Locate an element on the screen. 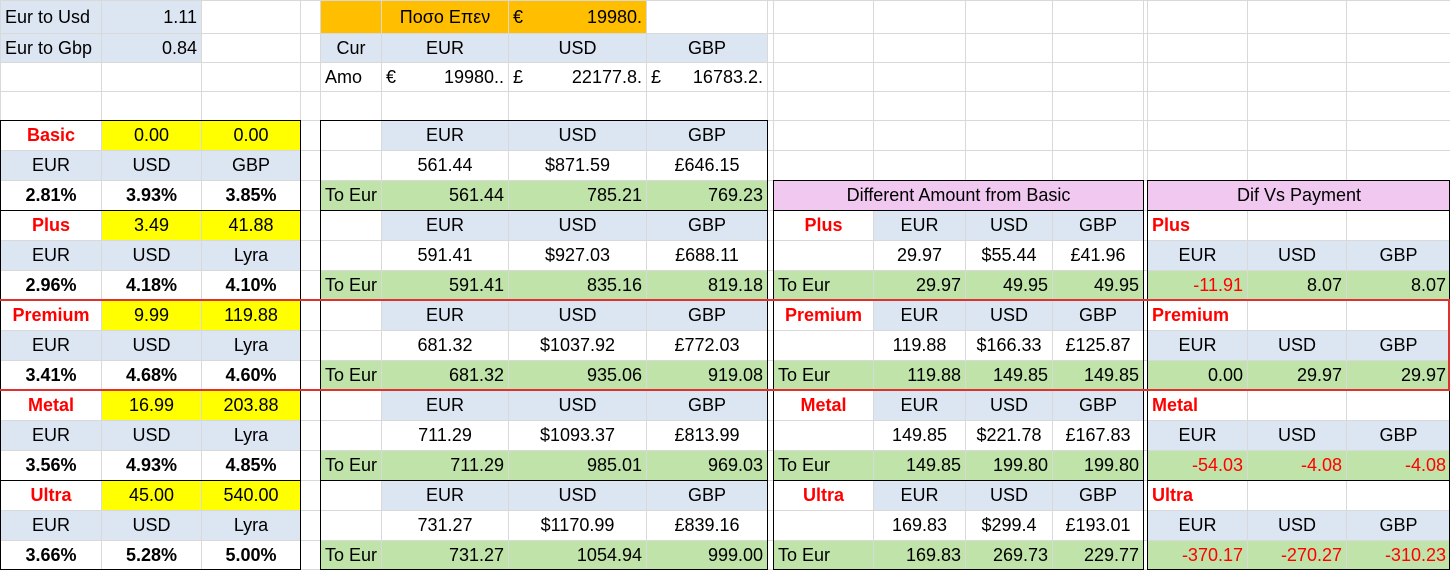 This screenshot has width=1450, height=570. amount-color-cell is located at coordinates (351, 17).